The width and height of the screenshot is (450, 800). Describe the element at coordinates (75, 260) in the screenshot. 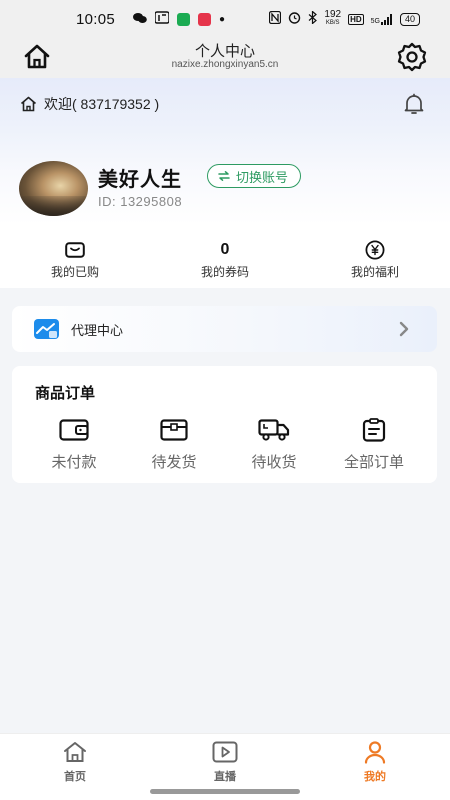

I see `stat-purchased: 我的已购` at that location.